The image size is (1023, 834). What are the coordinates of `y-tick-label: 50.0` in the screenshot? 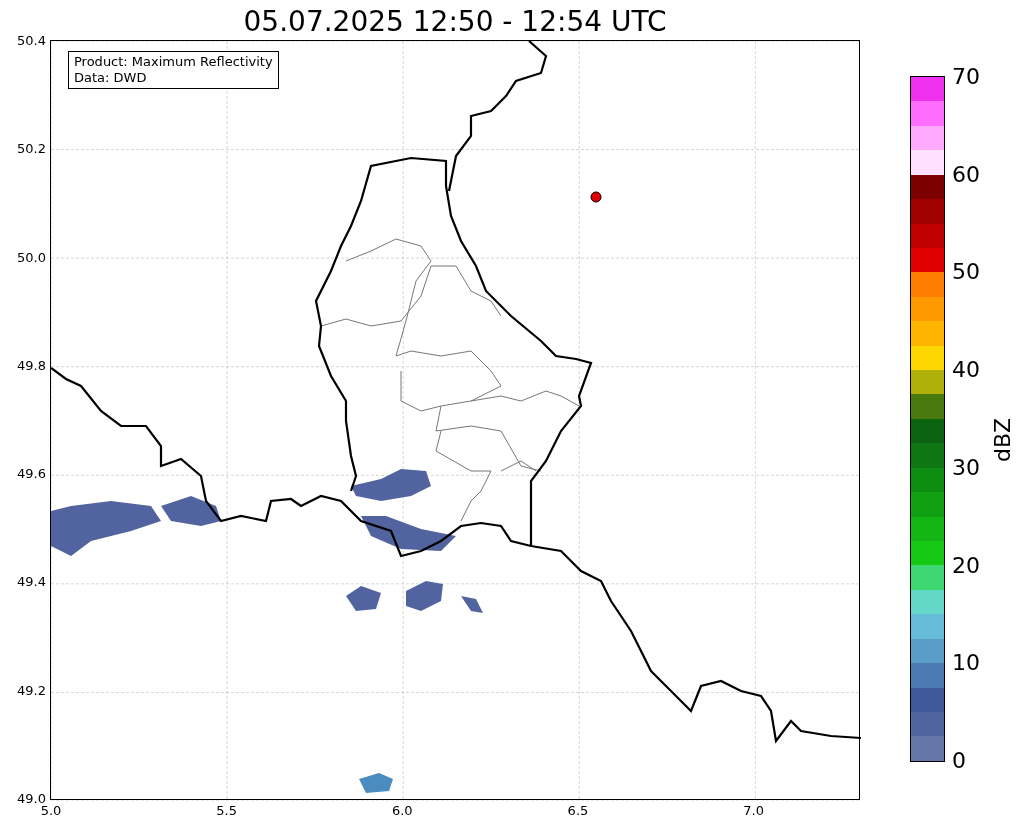 It's located at (31, 257).